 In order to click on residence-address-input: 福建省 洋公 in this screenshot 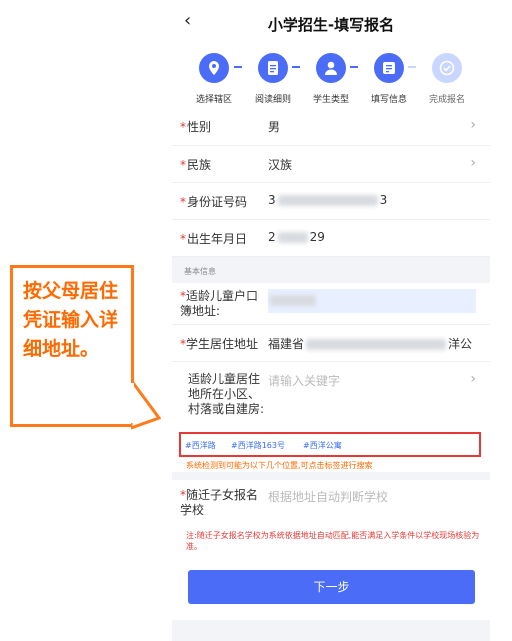, I will do `click(370, 343)`.